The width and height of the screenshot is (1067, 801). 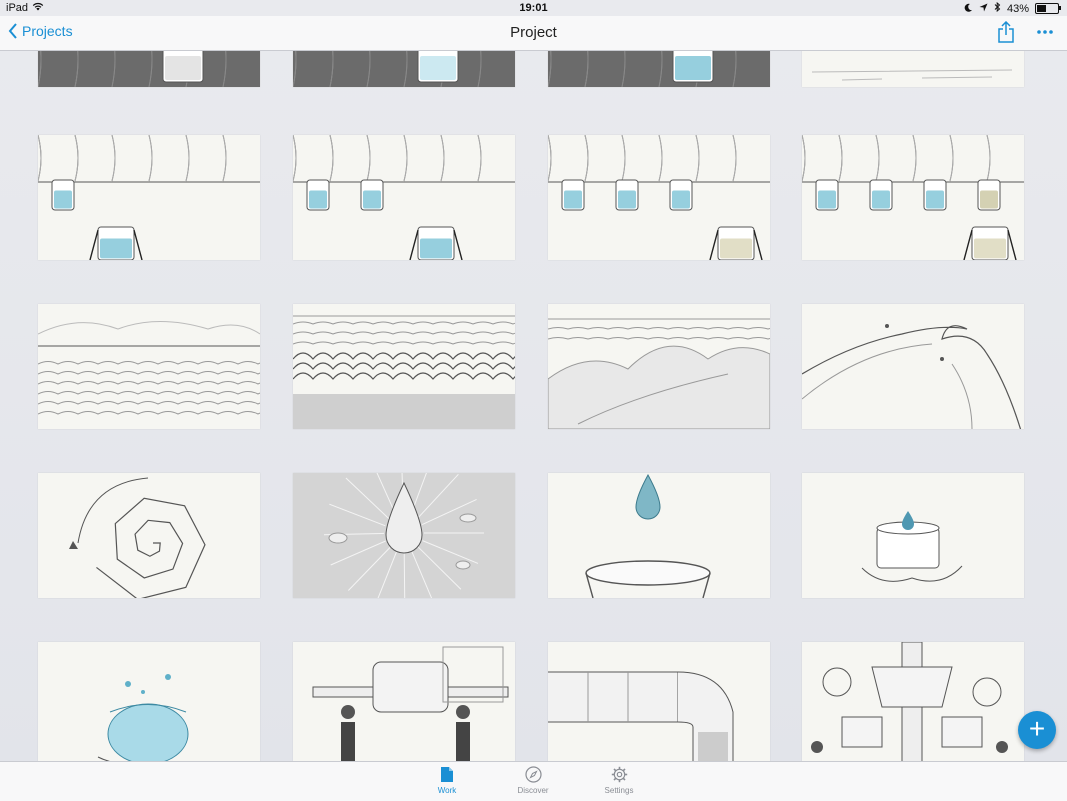 What do you see at coordinates (1048, 8) in the screenshot?
I see `battery-icon` at bounding box center [1048, 8].